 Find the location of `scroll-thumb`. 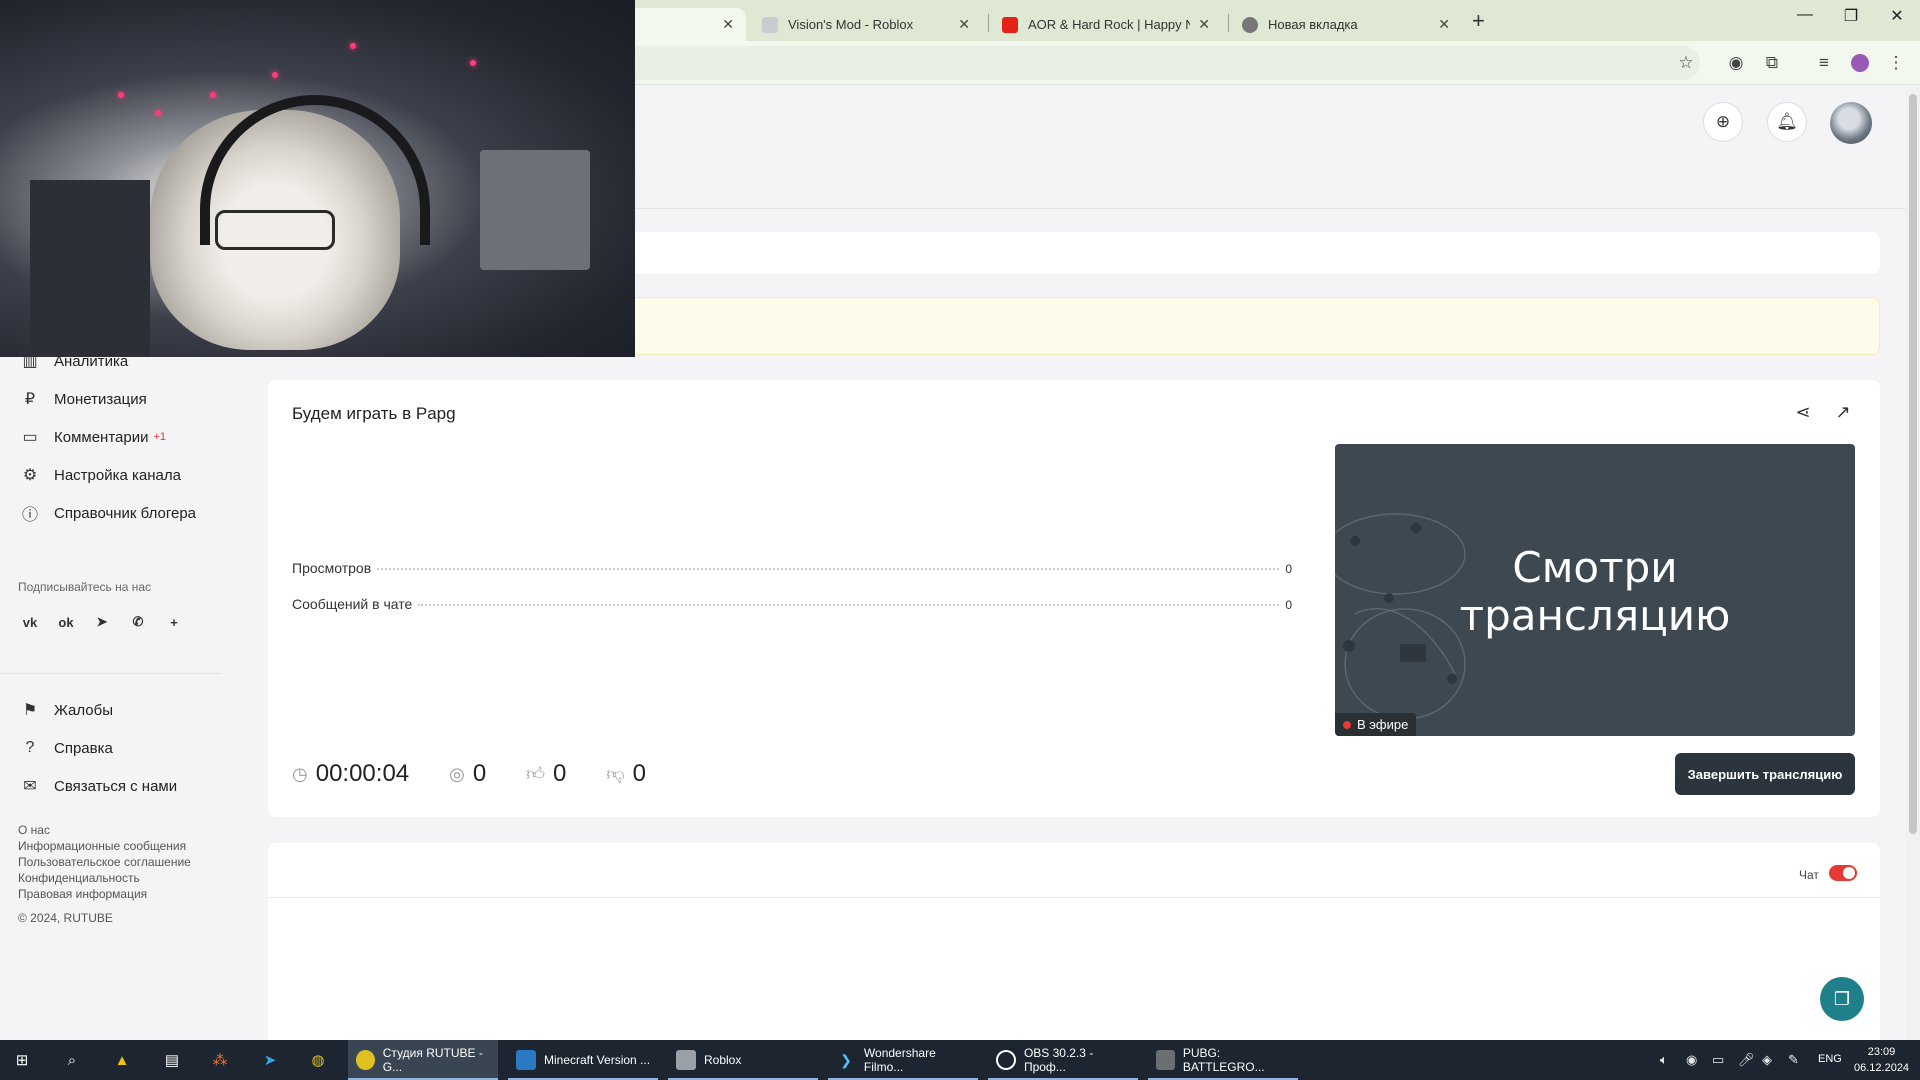

scroll-thumb is located at coordinates (1913, 464).